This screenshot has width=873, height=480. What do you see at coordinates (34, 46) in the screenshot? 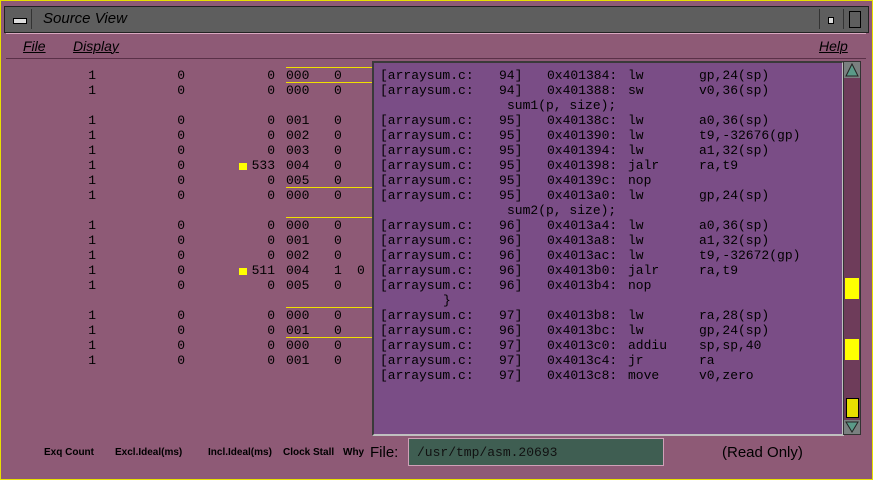
I see `menu-file: File` at bounding box center [34, 46].